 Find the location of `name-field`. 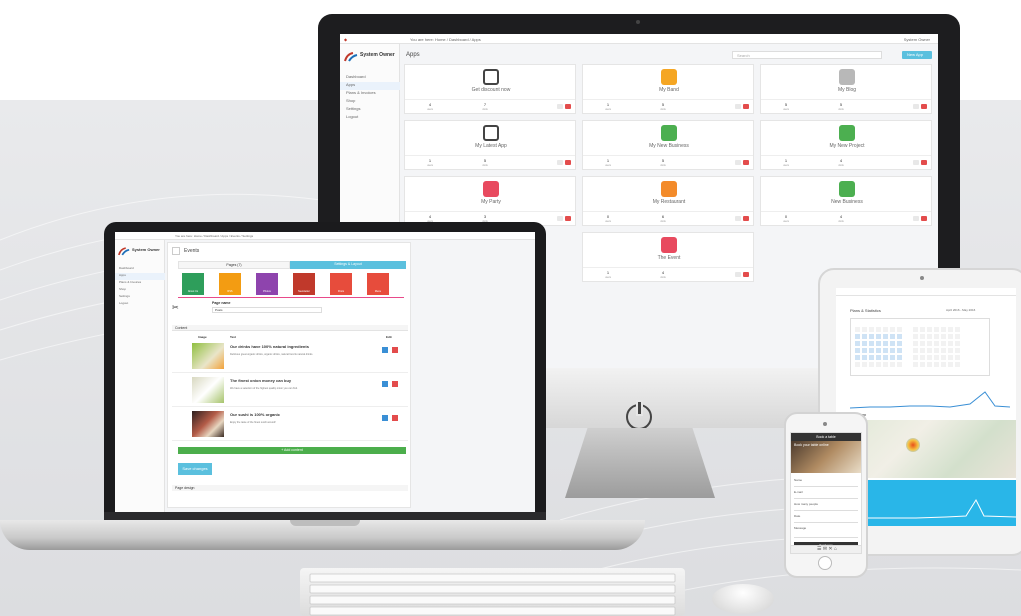

name-field is located at coordinates (826, 484).